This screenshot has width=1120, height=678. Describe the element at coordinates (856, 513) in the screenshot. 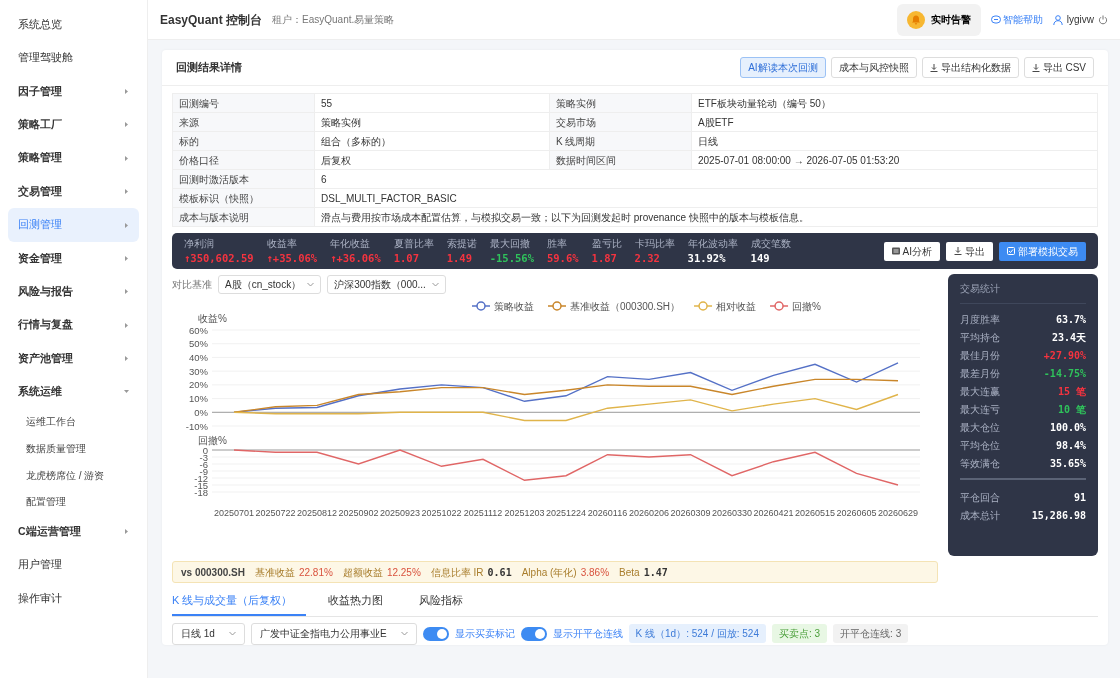

I see `tick-label: 20260605` at that location.